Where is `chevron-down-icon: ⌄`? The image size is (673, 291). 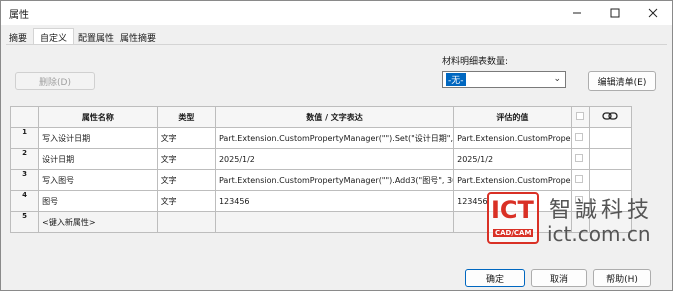 chevron-down-icon: ⌄ is located at coordinates (557, 79).